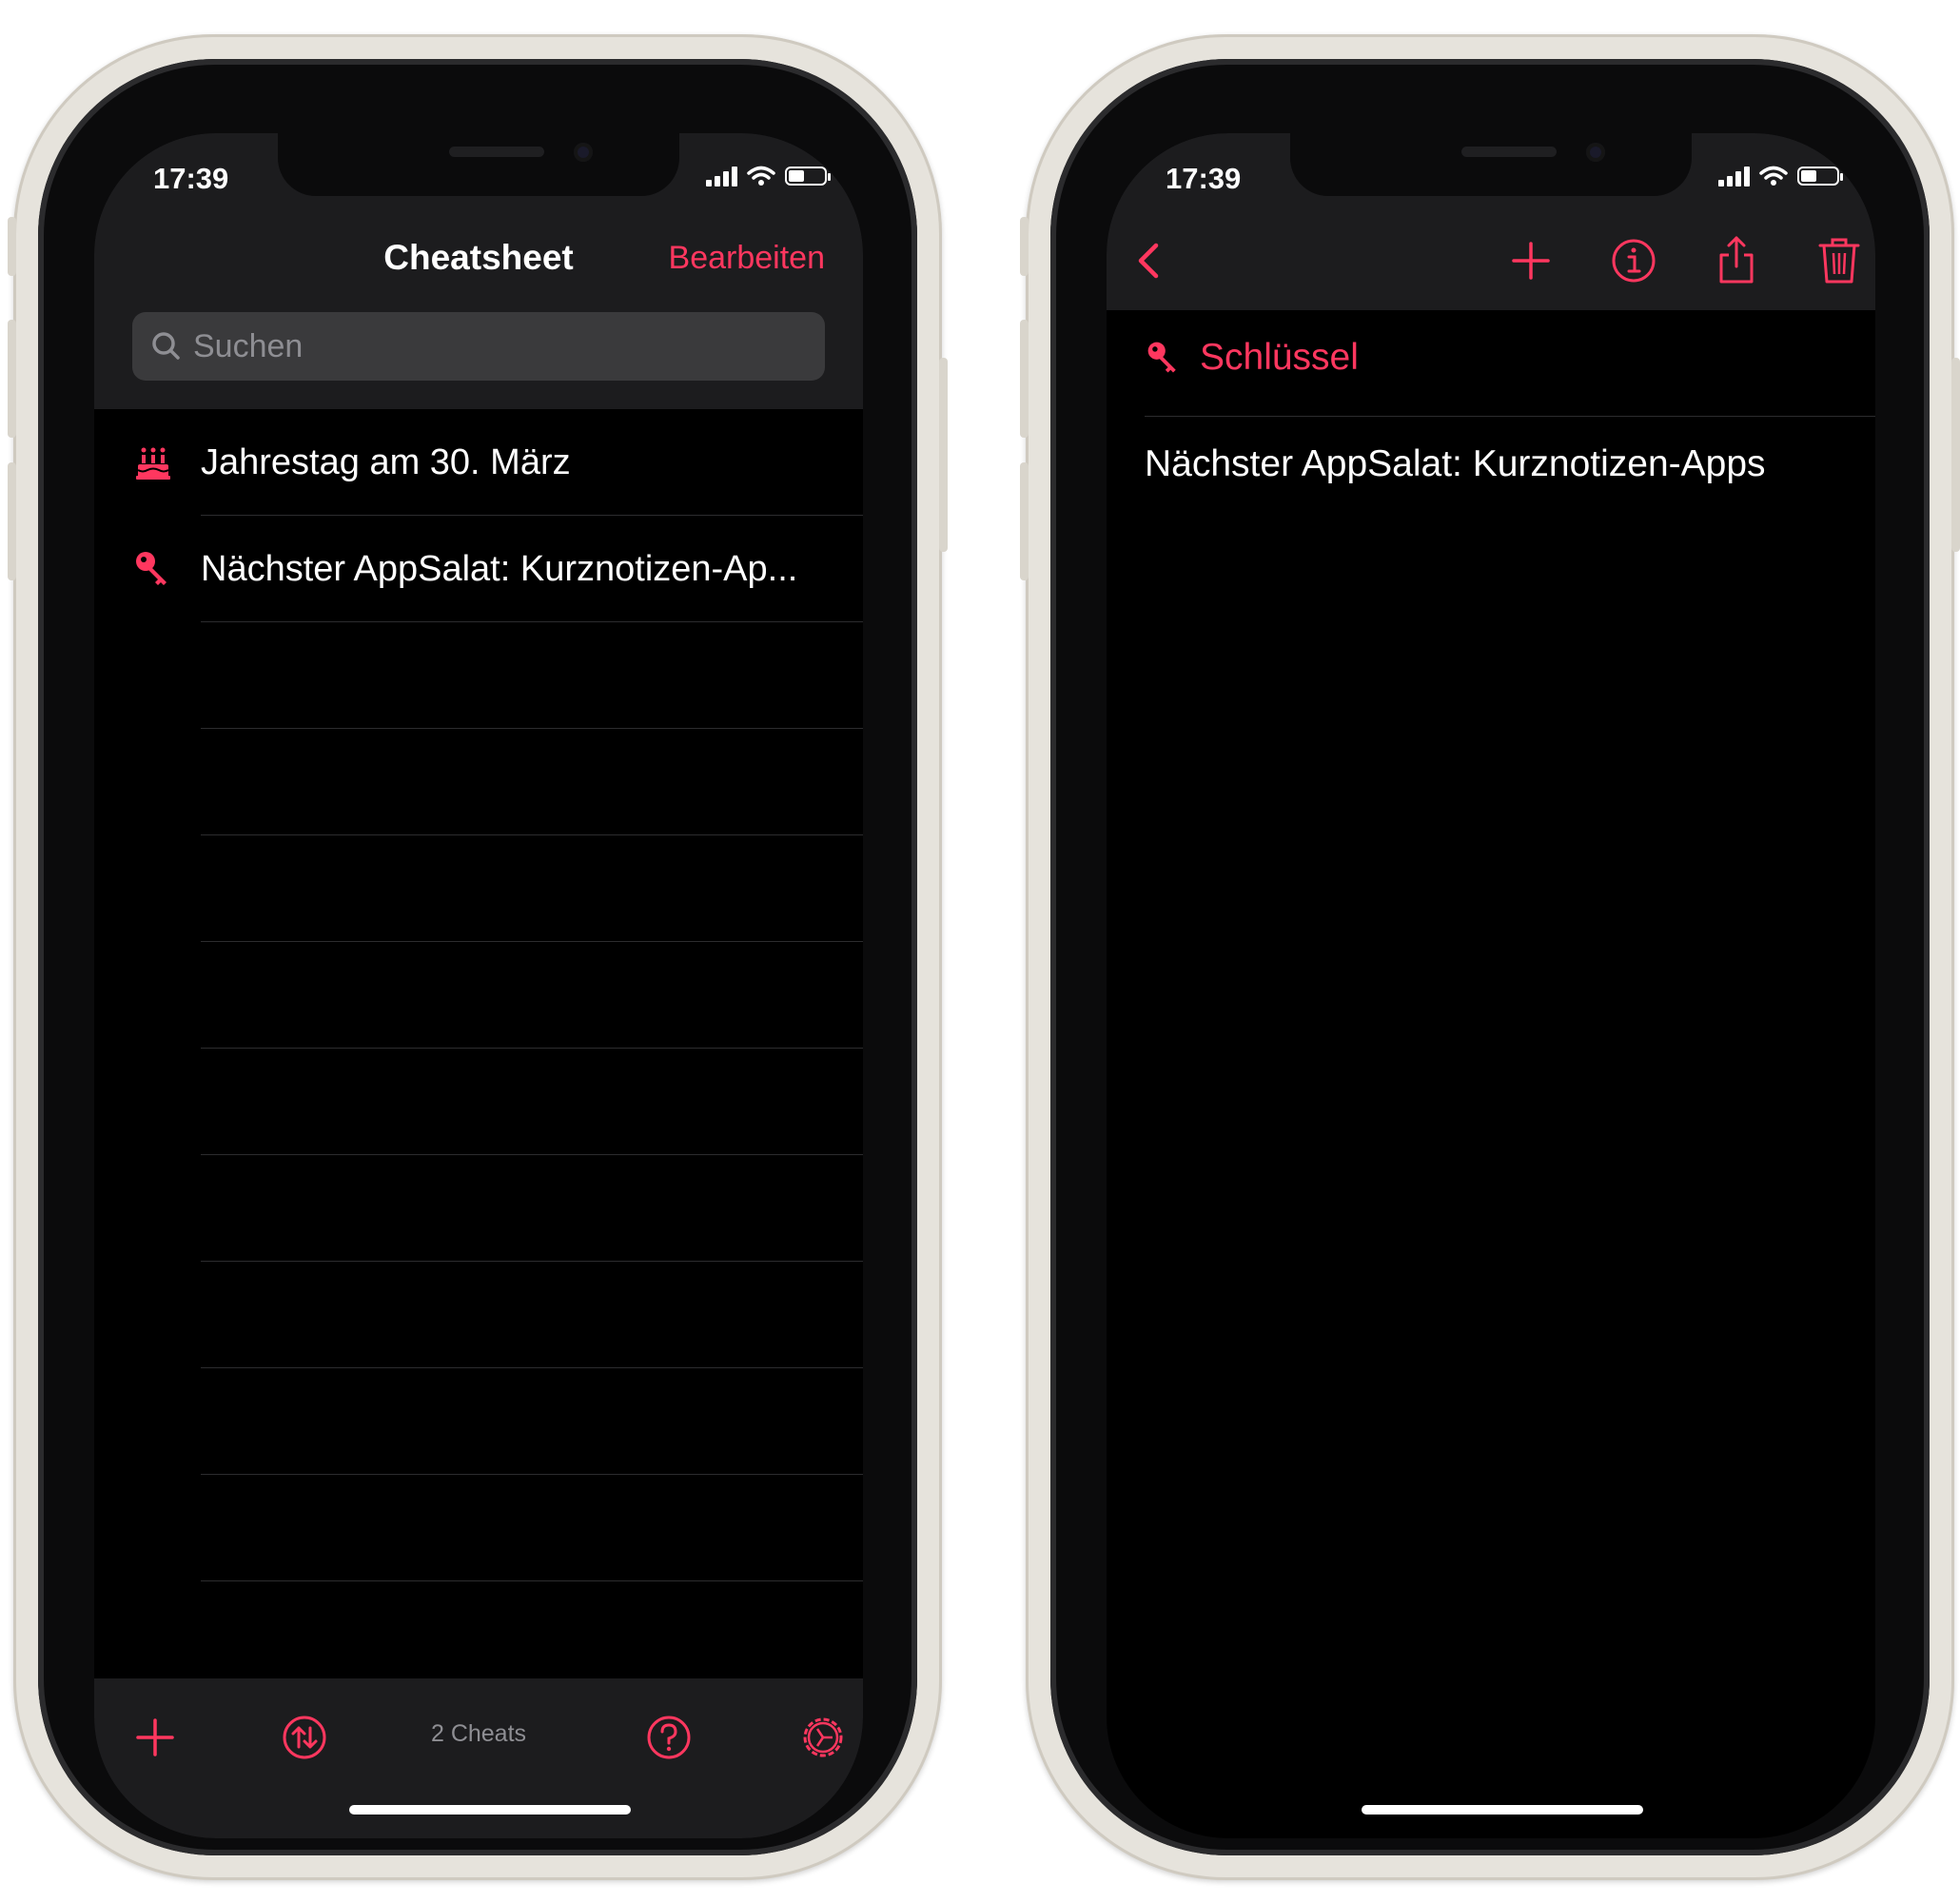  Describe the element at coordinates (823, 1737) in the screenshot. I see `settings-icon` at that location.